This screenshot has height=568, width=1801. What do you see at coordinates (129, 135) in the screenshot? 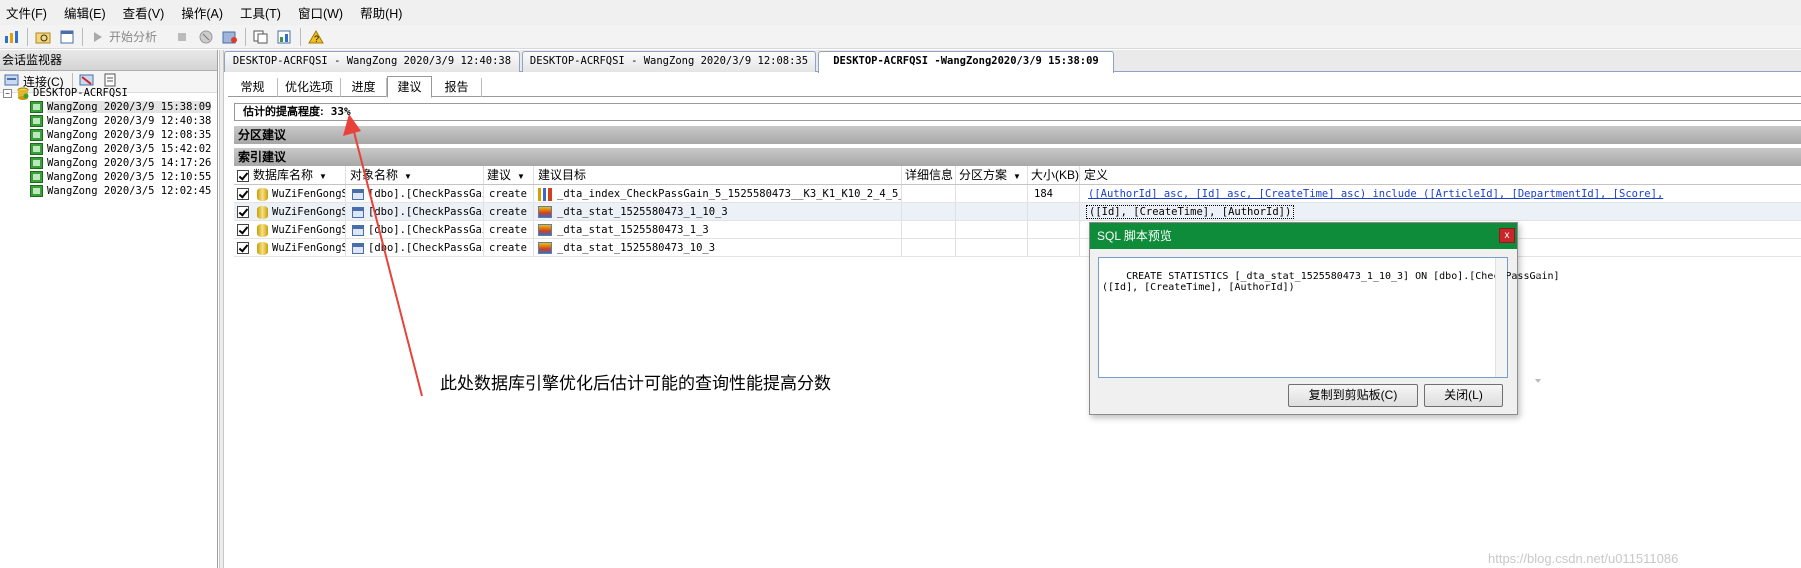
I see `session-label: WangZong 2020/3/9 12:08:35` at bounding box center [129, 135].